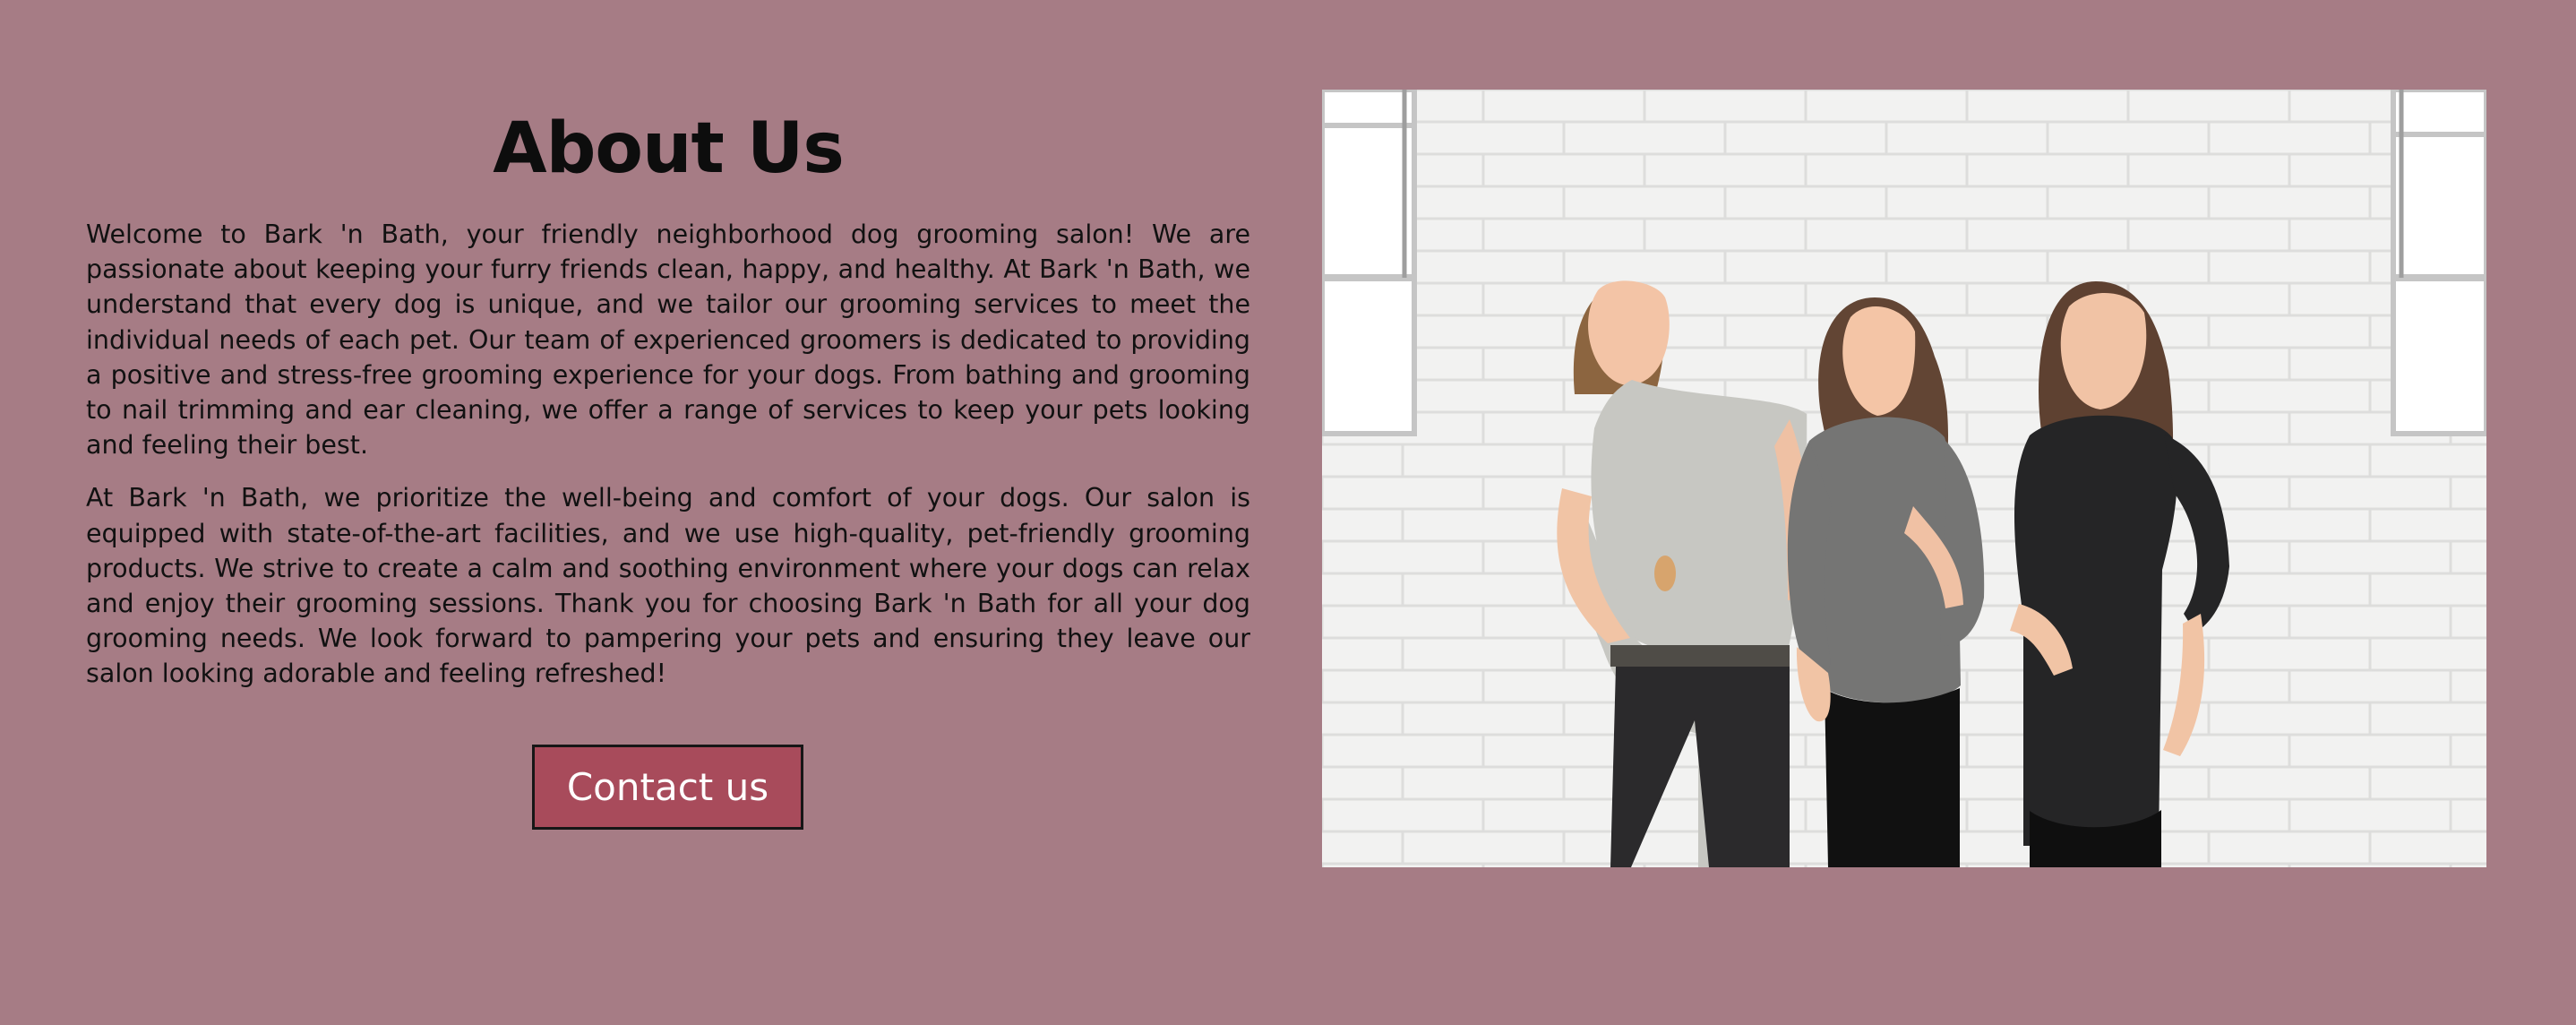  I want to click on left-window, so click(1369, 263).